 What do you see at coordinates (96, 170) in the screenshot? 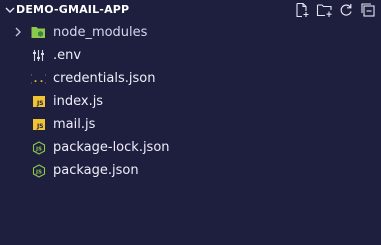
I see `tree-item-label: package.json` at bounding box center [96, 170].